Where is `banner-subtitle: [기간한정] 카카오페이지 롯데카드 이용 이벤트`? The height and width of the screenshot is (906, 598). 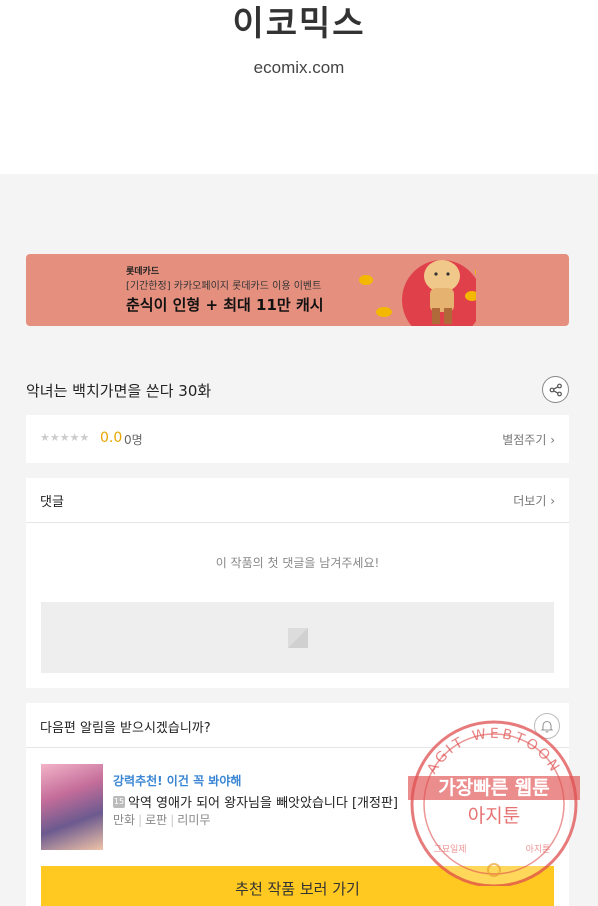
banner-subtitle: [기간한정] 카카오페이지 롯데카드 이용 이벤트 is located at coordinates (224, 286).